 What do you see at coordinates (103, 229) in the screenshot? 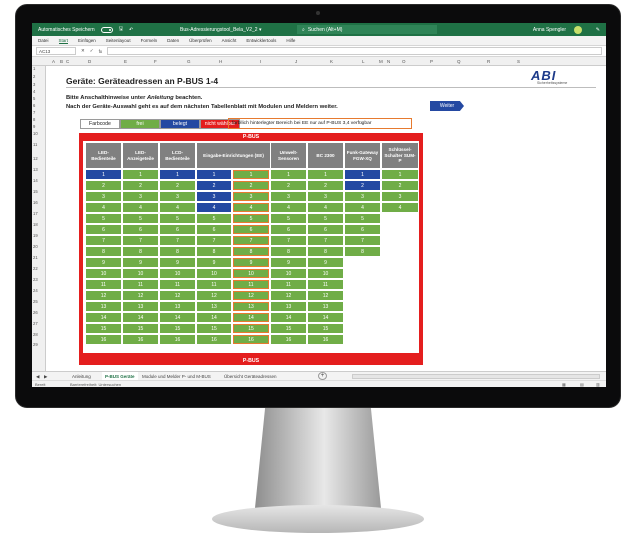
I see `address-cell: 6` at bounding box center [103, 229].